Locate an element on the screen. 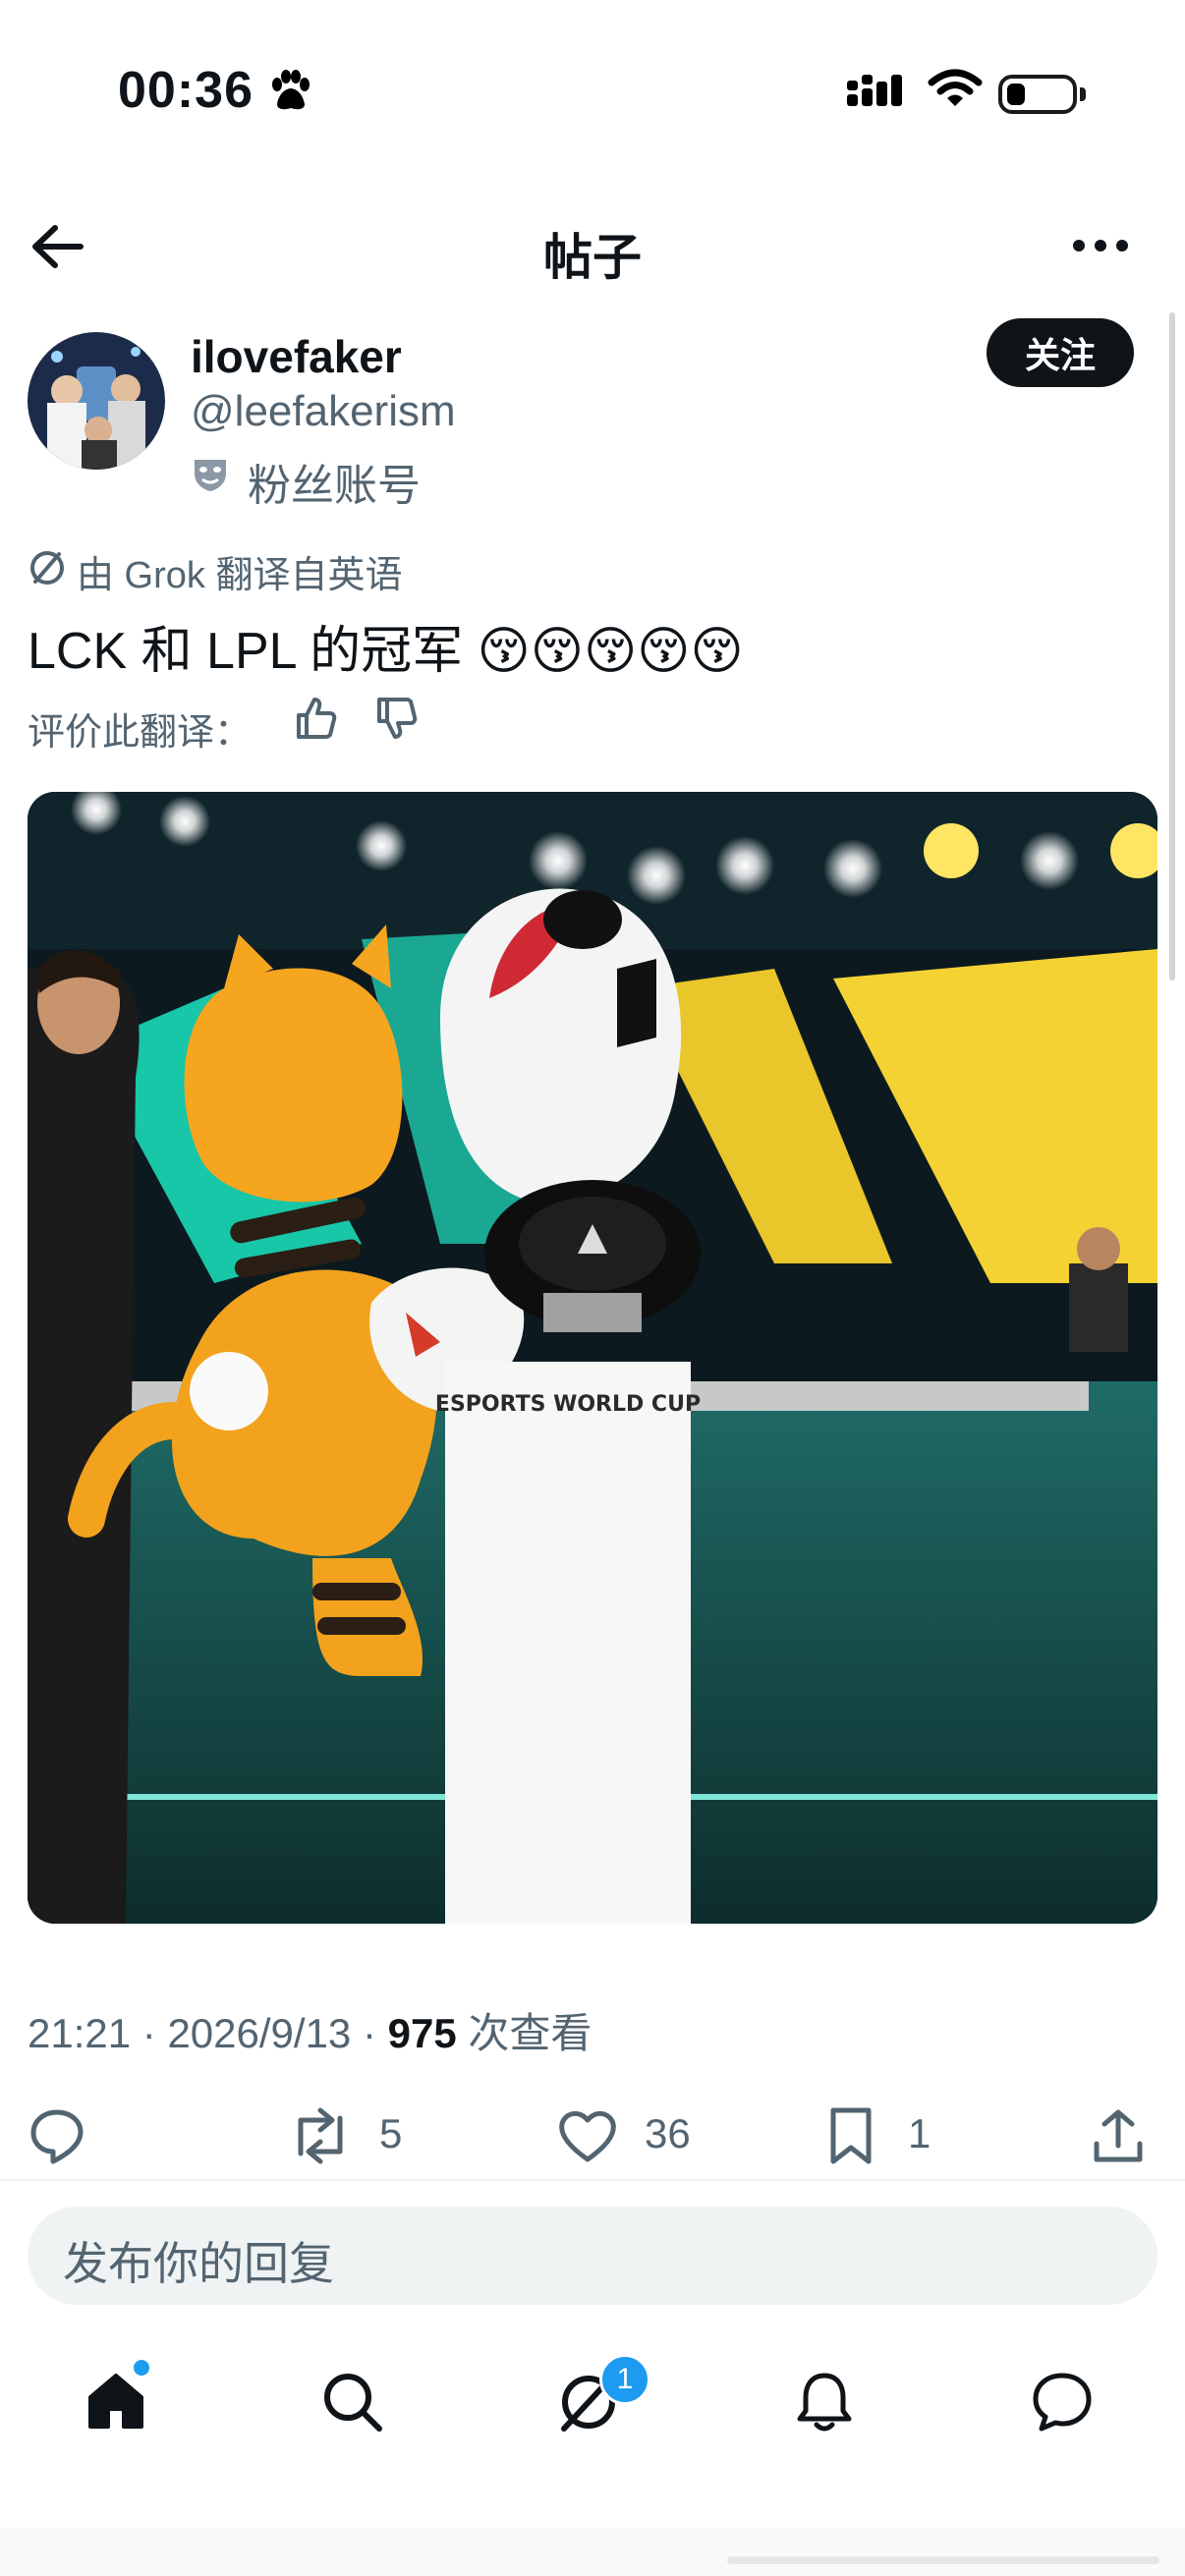 The image size is (1185, 2576). scrollbar is located at coordinates (1172, 646).